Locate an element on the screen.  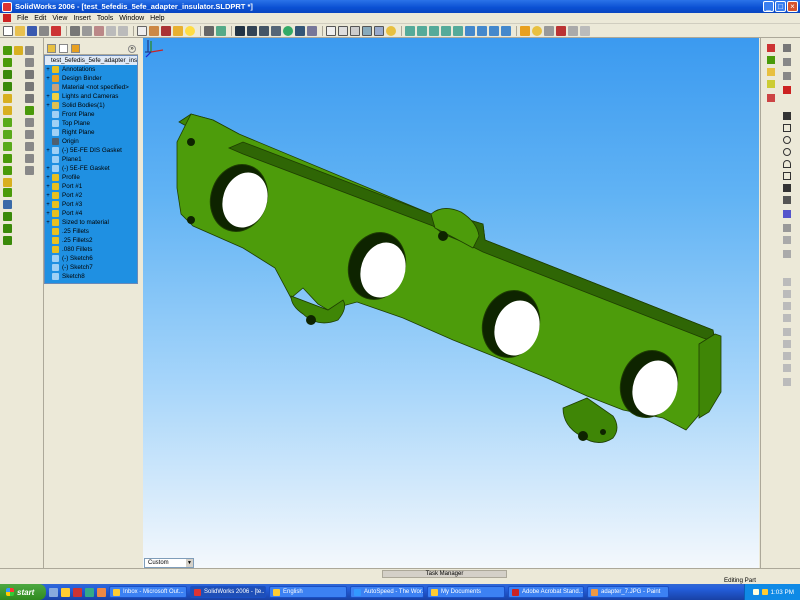
wrap-icon is located at coordinates (29, 170).